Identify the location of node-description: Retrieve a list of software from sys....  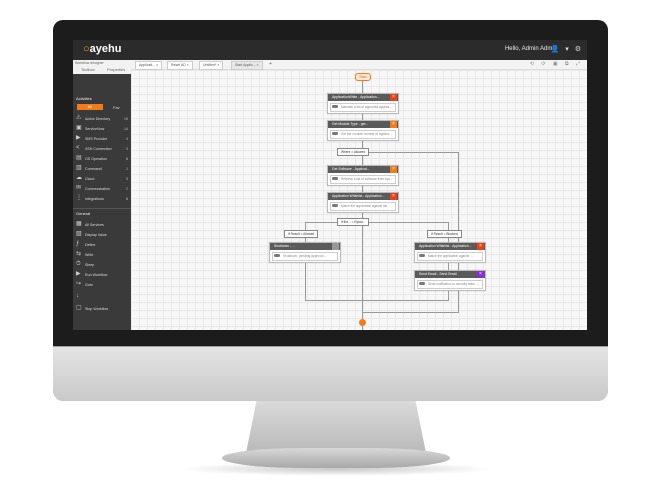
(363, 179).